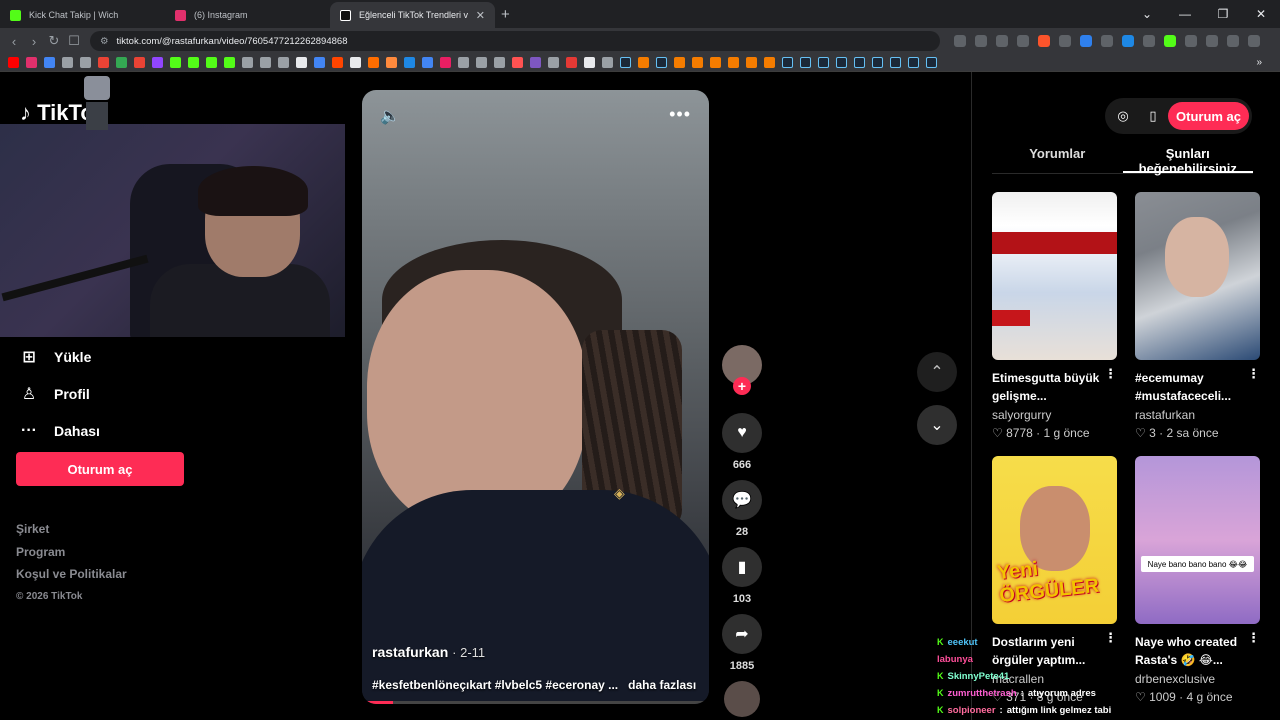 This screenshot has height=720, width=1280. Describe the element at coordinates (1197, 679) in the screenshot. I see `card-author: drbenexclusive` at that location.